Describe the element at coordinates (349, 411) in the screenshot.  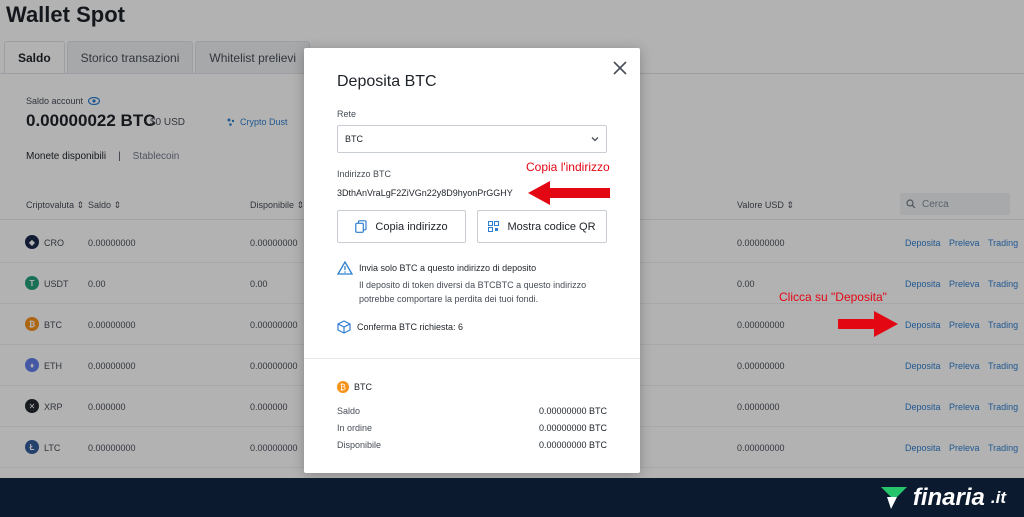
I see `summary-label: Saldo` at that location.